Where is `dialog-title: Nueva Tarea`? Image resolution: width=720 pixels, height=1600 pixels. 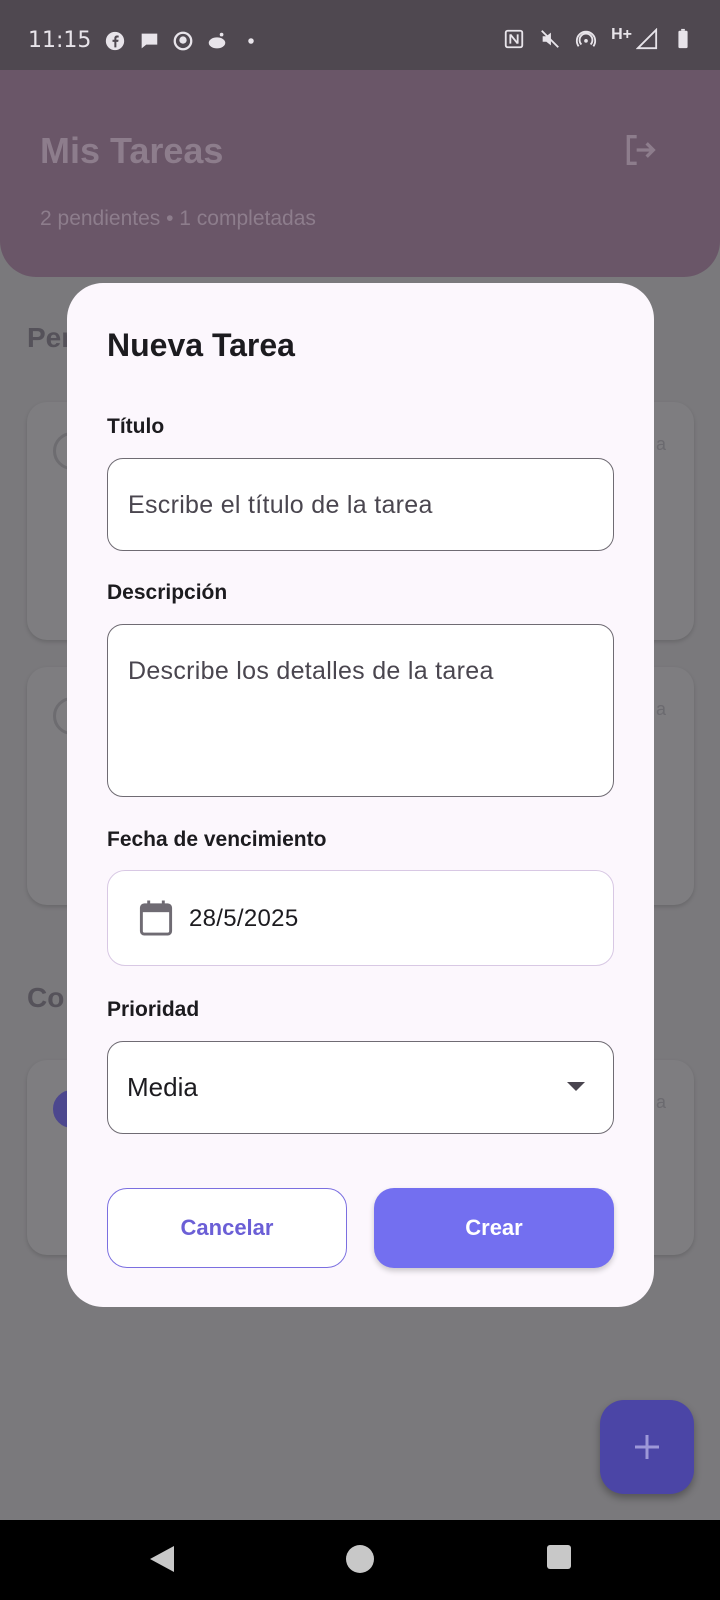 dialog-title: Nueva Tarea is located at coordinates (201, 345).